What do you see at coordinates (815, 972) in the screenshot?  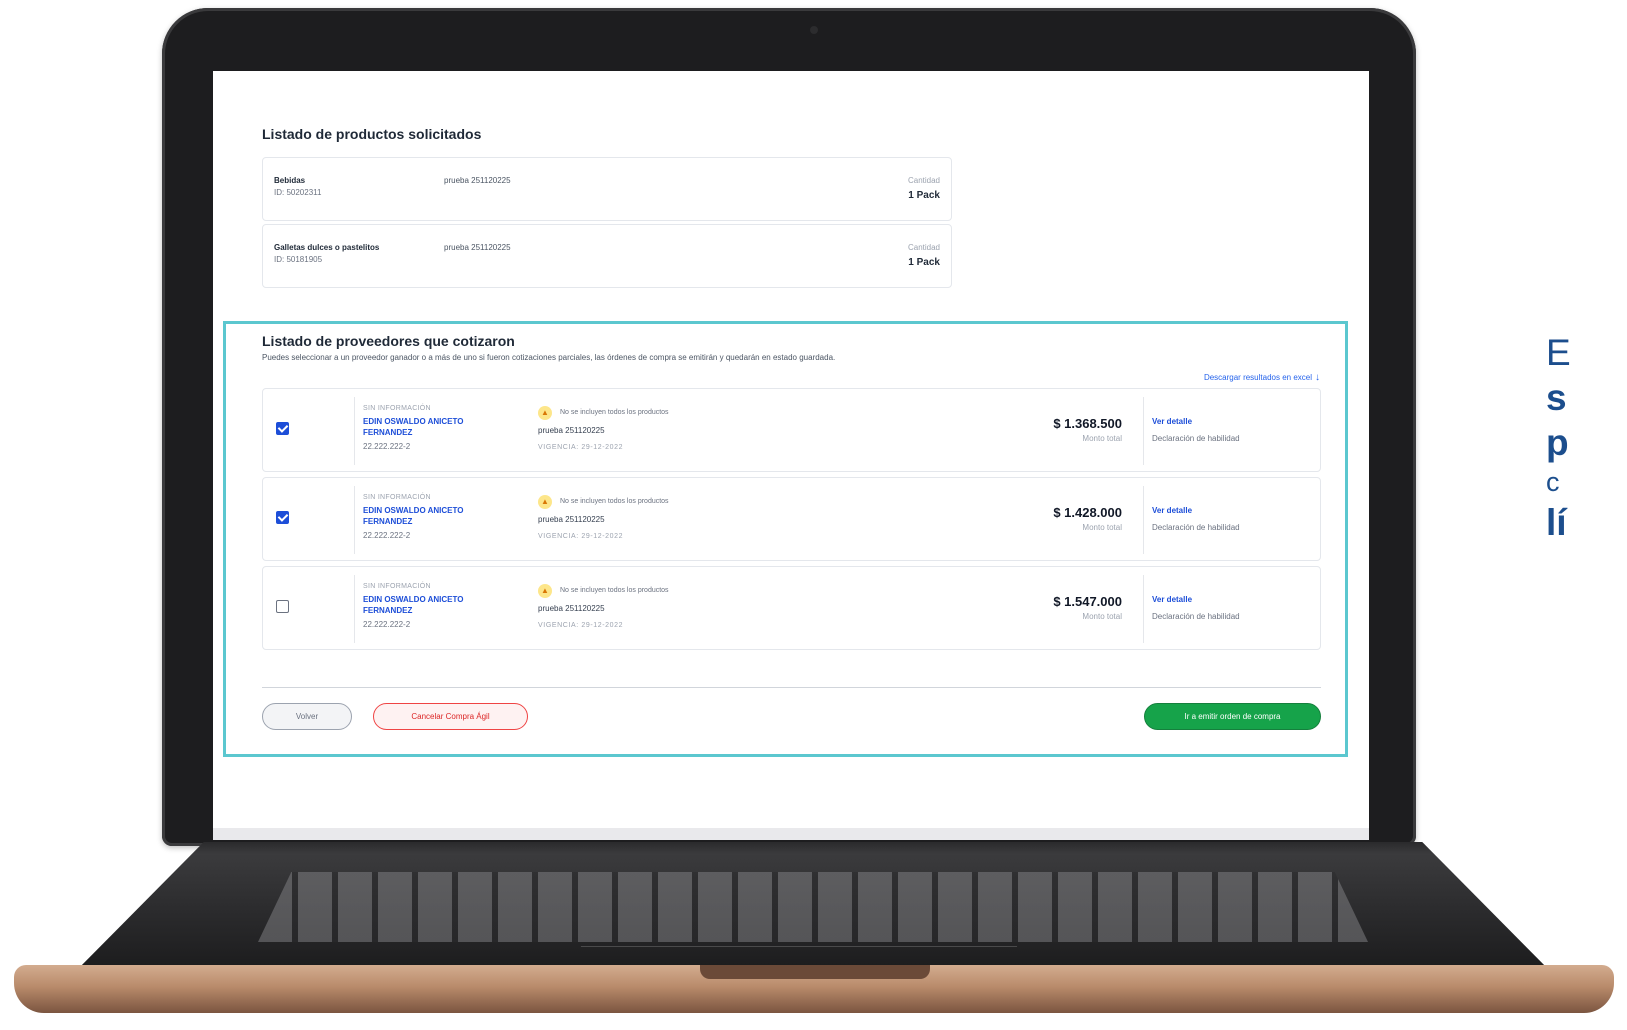 I see `laptop-notch` at bounding box center [815, 972].